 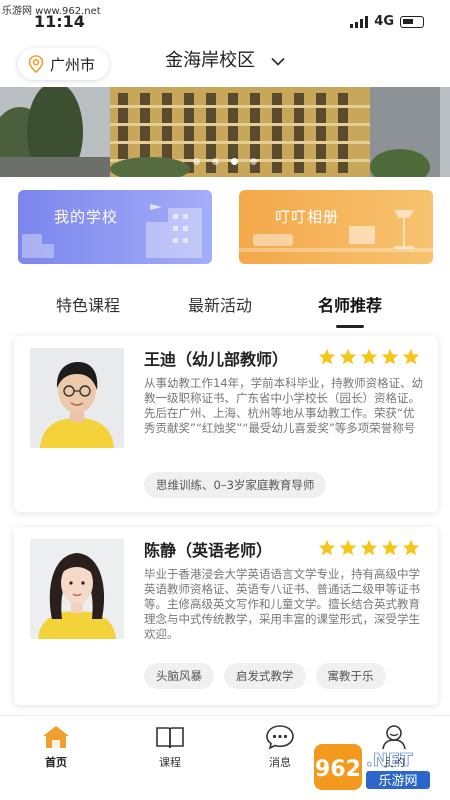 What do you see at coordinates (350, 310) in the screenshot?
I see `tab-teacher-recommend: 名师推荐` at bounding box center [350, 310].